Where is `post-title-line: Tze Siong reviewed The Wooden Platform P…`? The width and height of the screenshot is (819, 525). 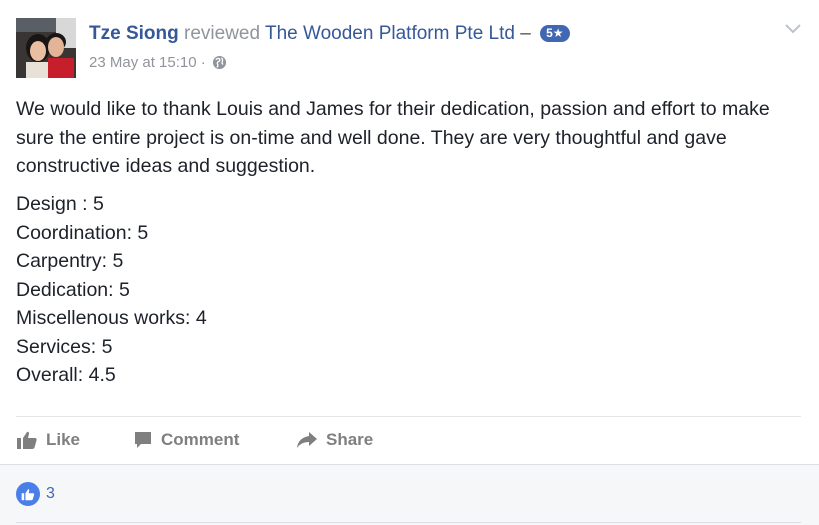
post-title-line: Tze Siong reviewed The Wooden Platform P… is located at coordinates (329, 34).